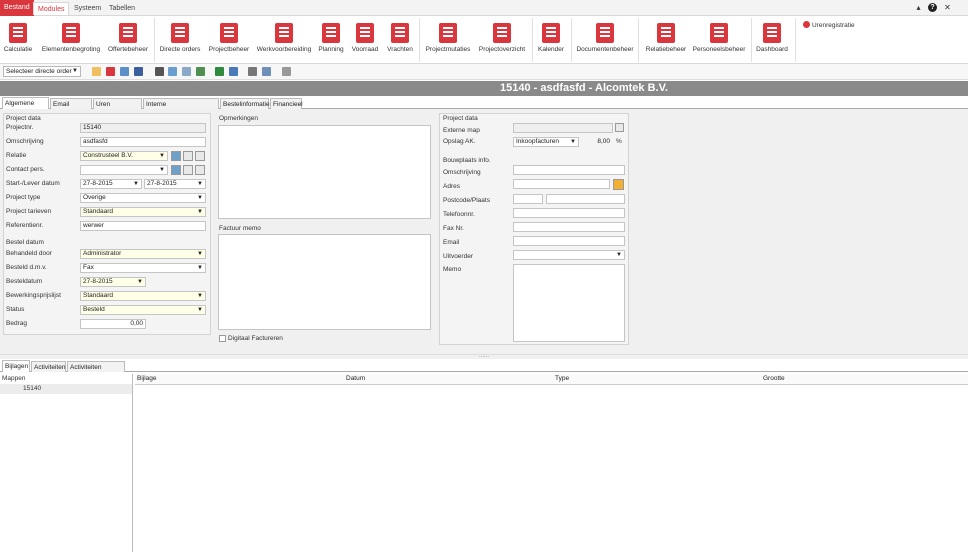 The image size is (968, 552). What do you see at coordinates (143, 296) in the screenshot?
I see `bewerkingsprijslijst-select: Standaard ▼` at bounding box center [143, 296].